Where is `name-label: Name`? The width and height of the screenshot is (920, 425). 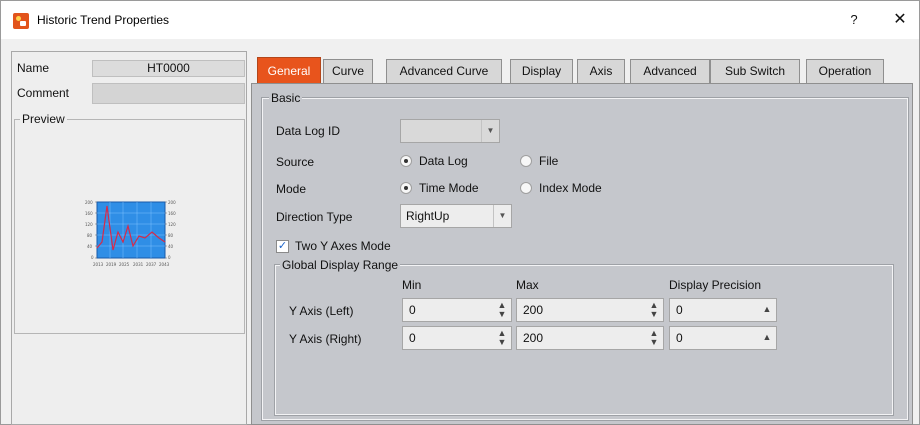
name-label: Name is located at coordinates (33, 68).